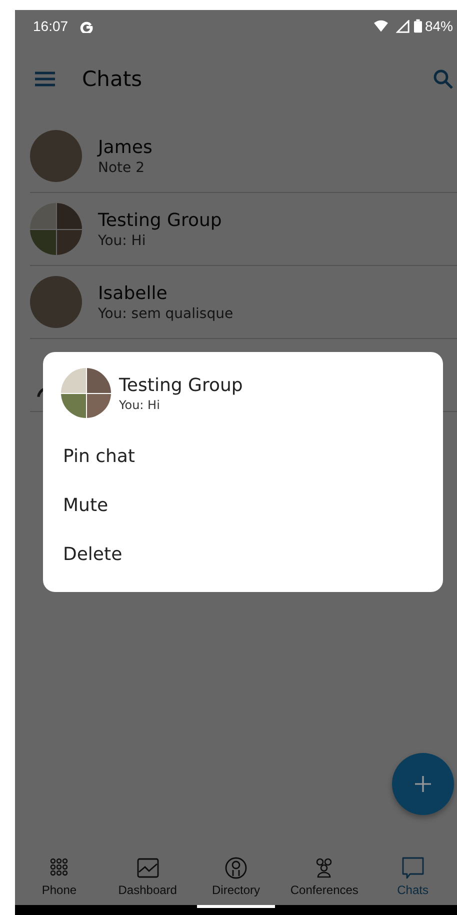 This screenshot has width=457, height=915. What do you see at coordinates (140, 405) in the screenshot?
I see `dialog-subtitle: You: Hi` at bounding box center [140, 405].